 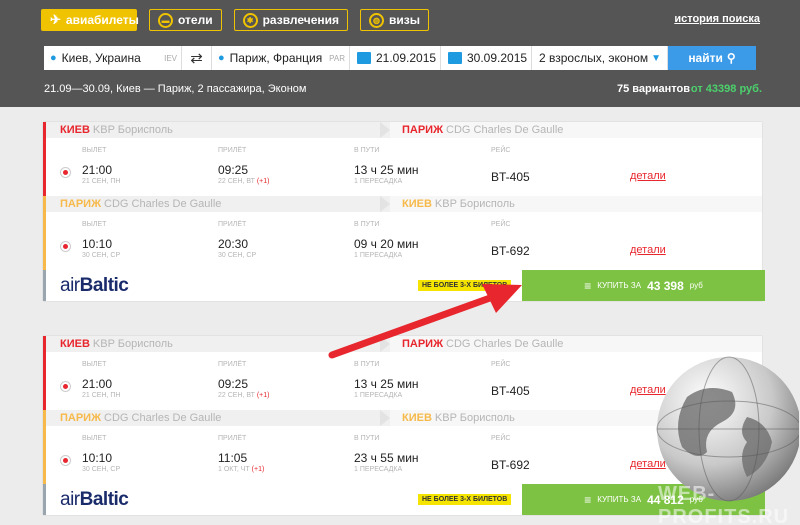 What do you see at coordinates (731, 58) in the screenshot?
I see `search-icon: ⚲` at bounding box center [731, 58].